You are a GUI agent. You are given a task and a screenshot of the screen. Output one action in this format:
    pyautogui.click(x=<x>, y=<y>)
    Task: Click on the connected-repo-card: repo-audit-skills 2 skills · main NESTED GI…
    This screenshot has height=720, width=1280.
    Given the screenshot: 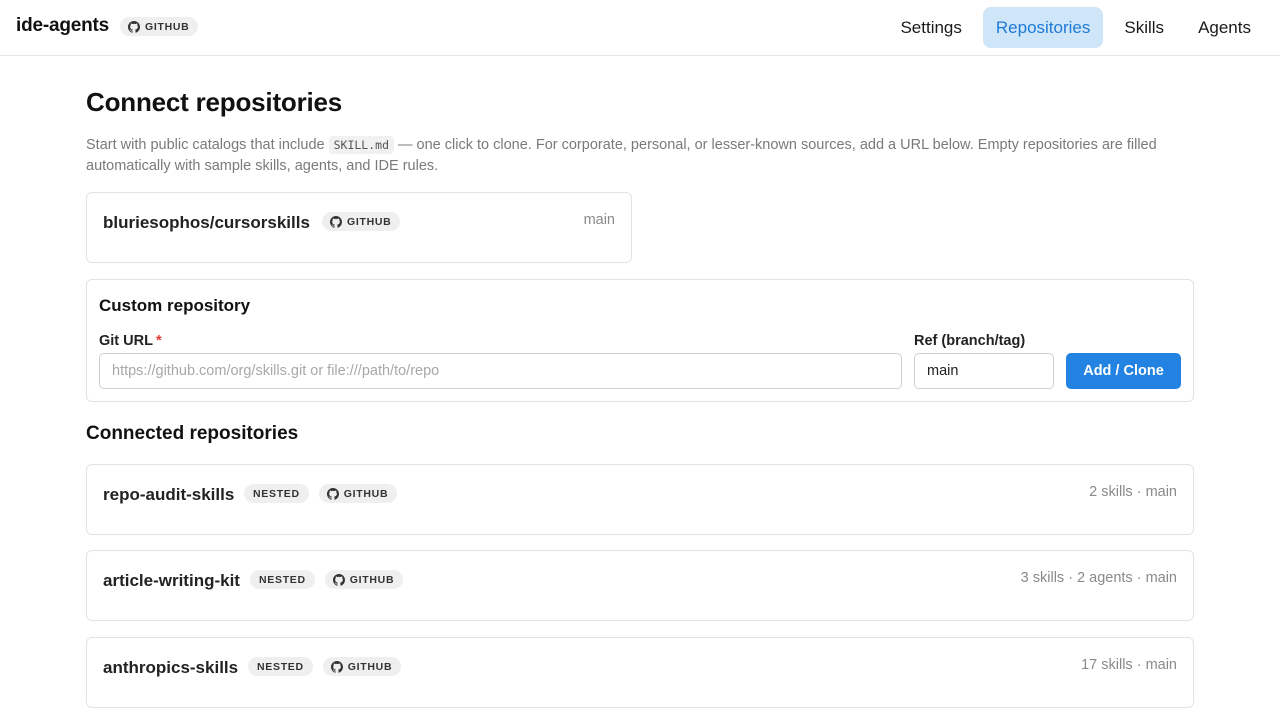 What is the action you would take?
    pyautogui.click(x=640, y=499)
    